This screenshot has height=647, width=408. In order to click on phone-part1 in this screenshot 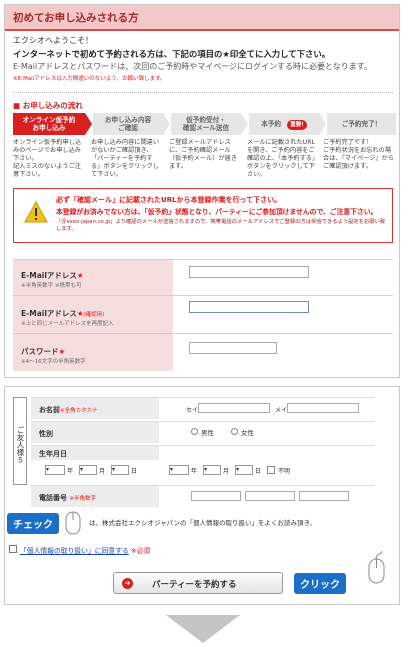, I will do `click(216, 496)`.